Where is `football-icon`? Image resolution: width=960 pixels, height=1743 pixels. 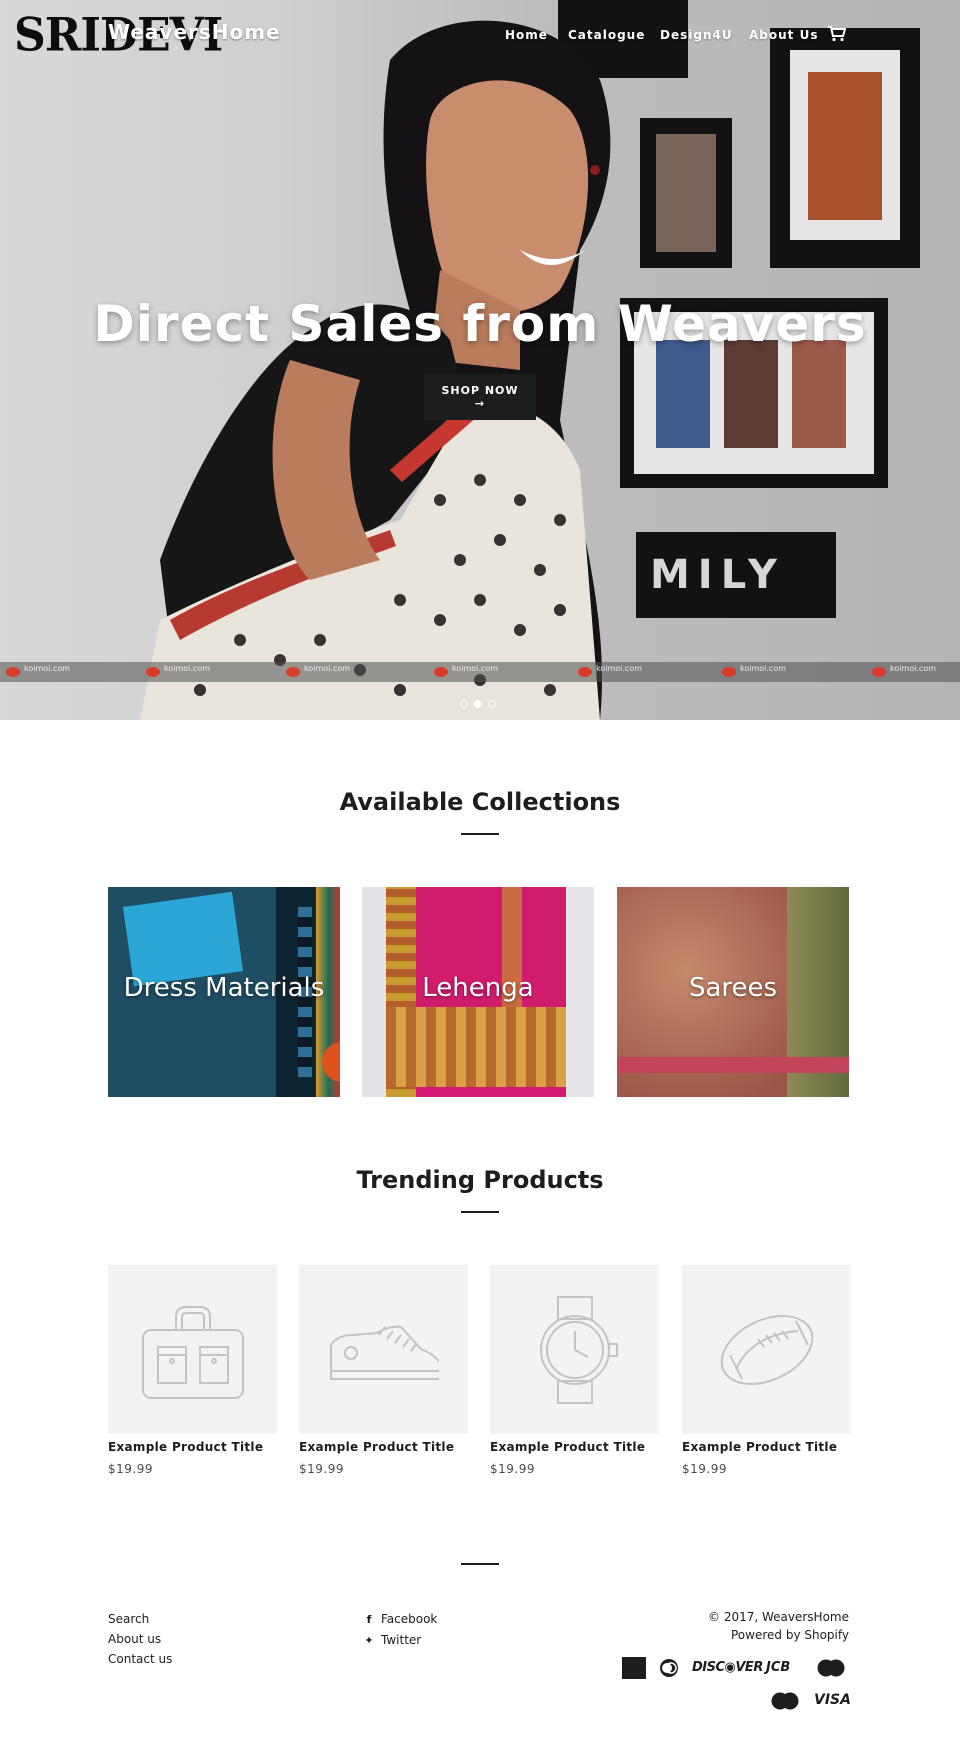 football-icon is located at coordinates (767, 1350).